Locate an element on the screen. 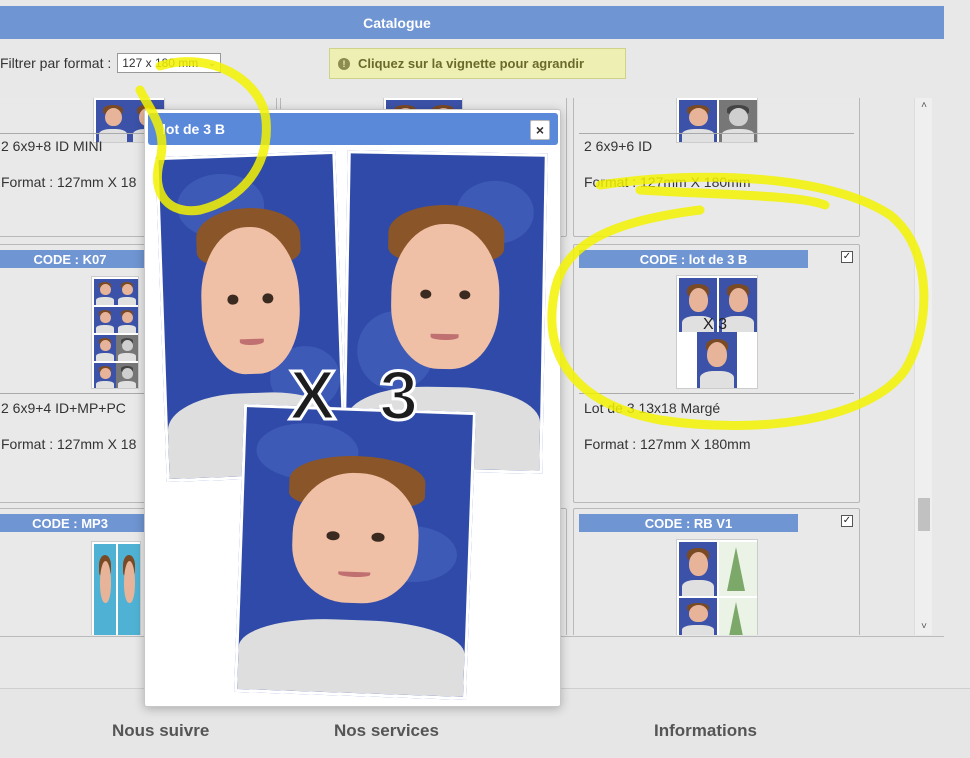 The image size is (970, 758). product-thumbnail: X 3 is located at coordinates (717, 332).